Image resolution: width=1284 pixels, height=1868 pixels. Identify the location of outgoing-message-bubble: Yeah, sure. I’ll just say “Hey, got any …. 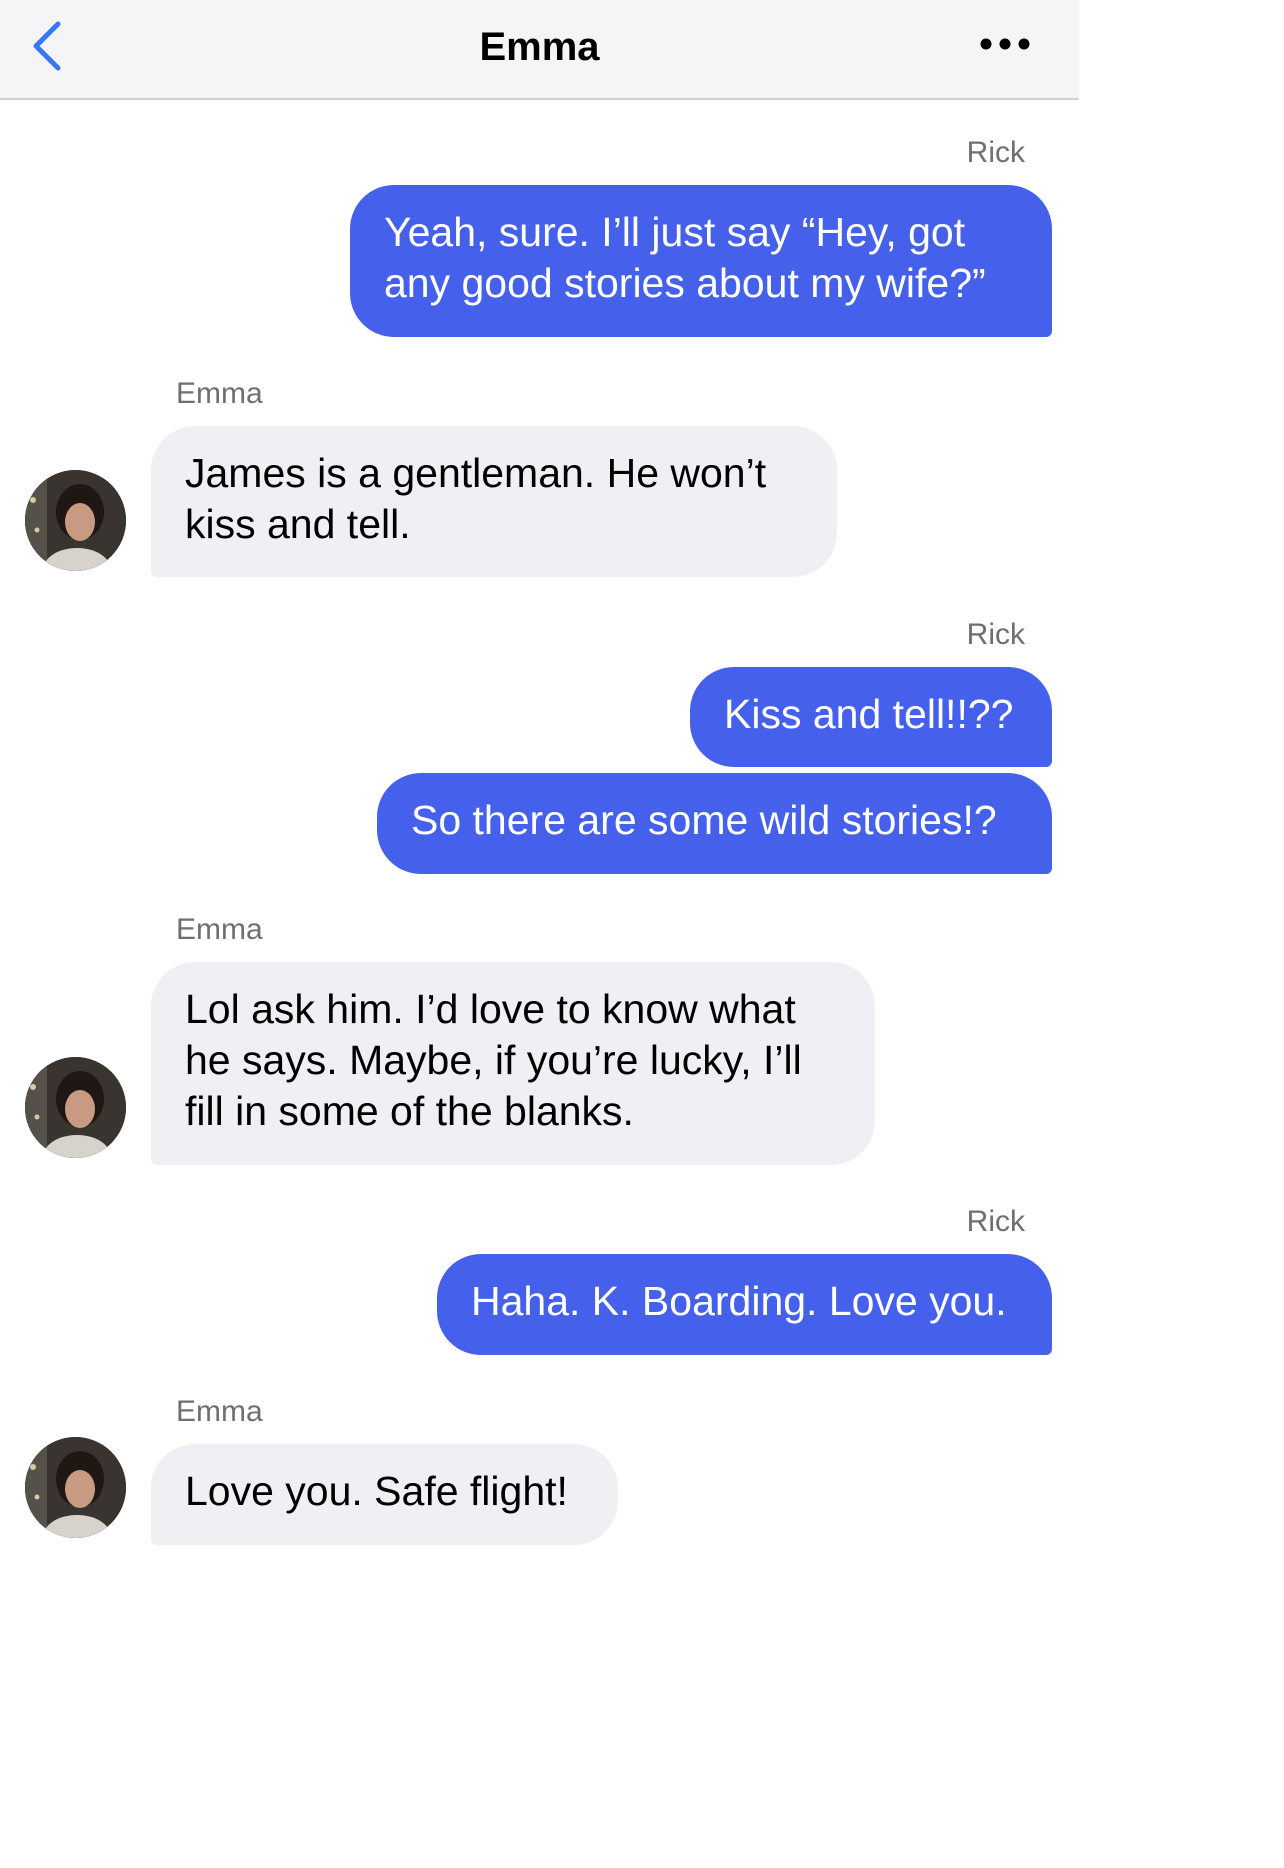
(701, 261).